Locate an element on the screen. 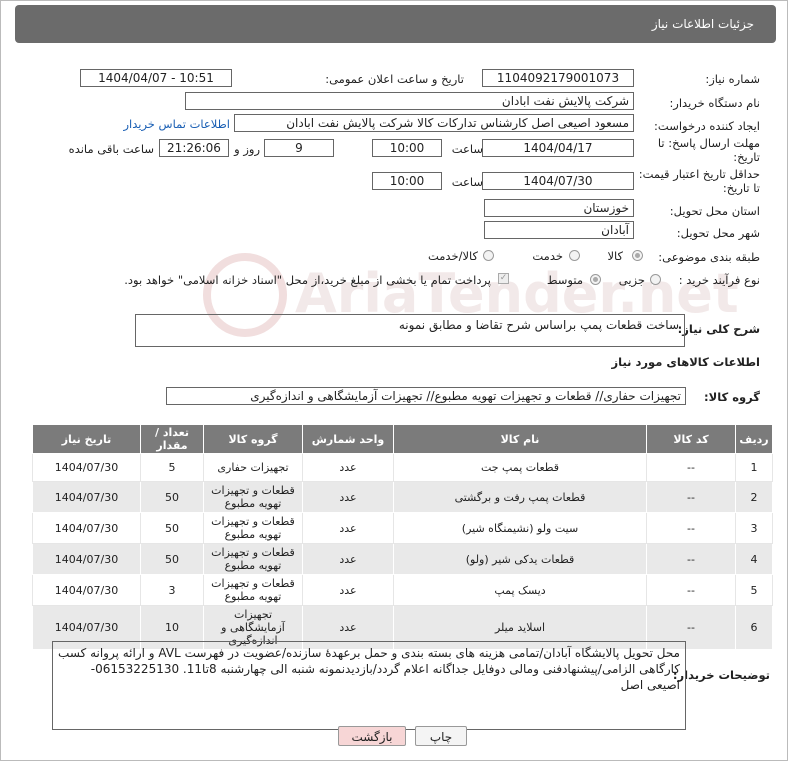  page-title: جزئیات اطلاعات نیاز is located at coordinates (702, 24).